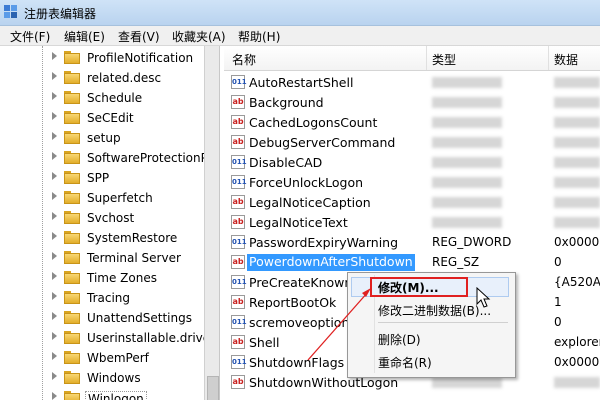  What do you see at coordinates (297, 362) in the screenshot?
I see `value-name: ShutdownFlags` at bounding box center [297, 362].